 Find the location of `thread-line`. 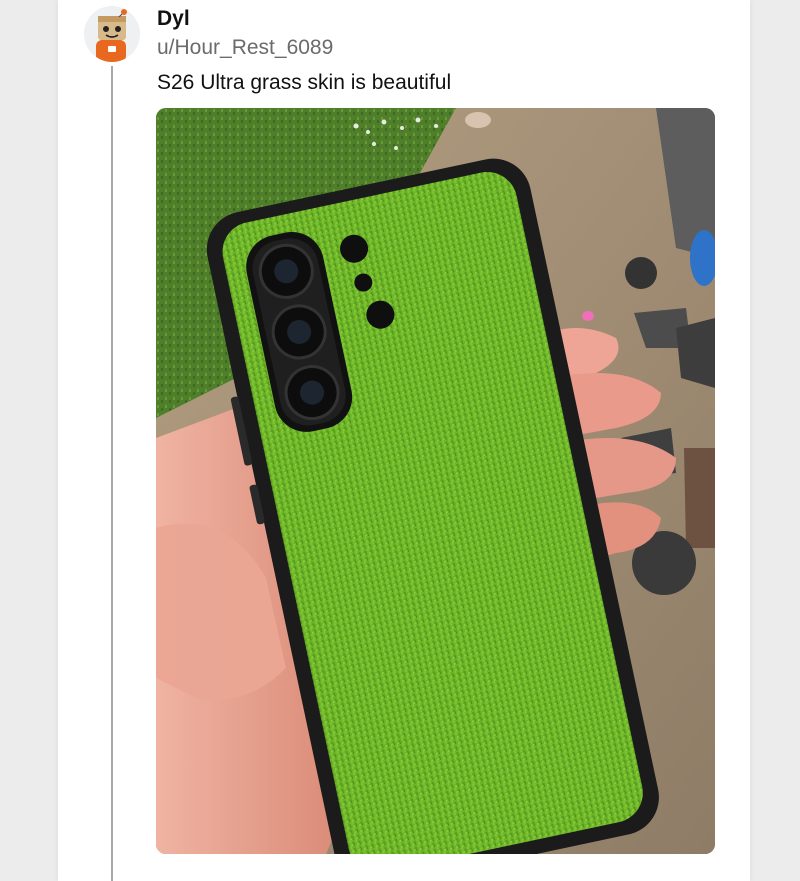

thread-line is located at coordinates (112, 473).